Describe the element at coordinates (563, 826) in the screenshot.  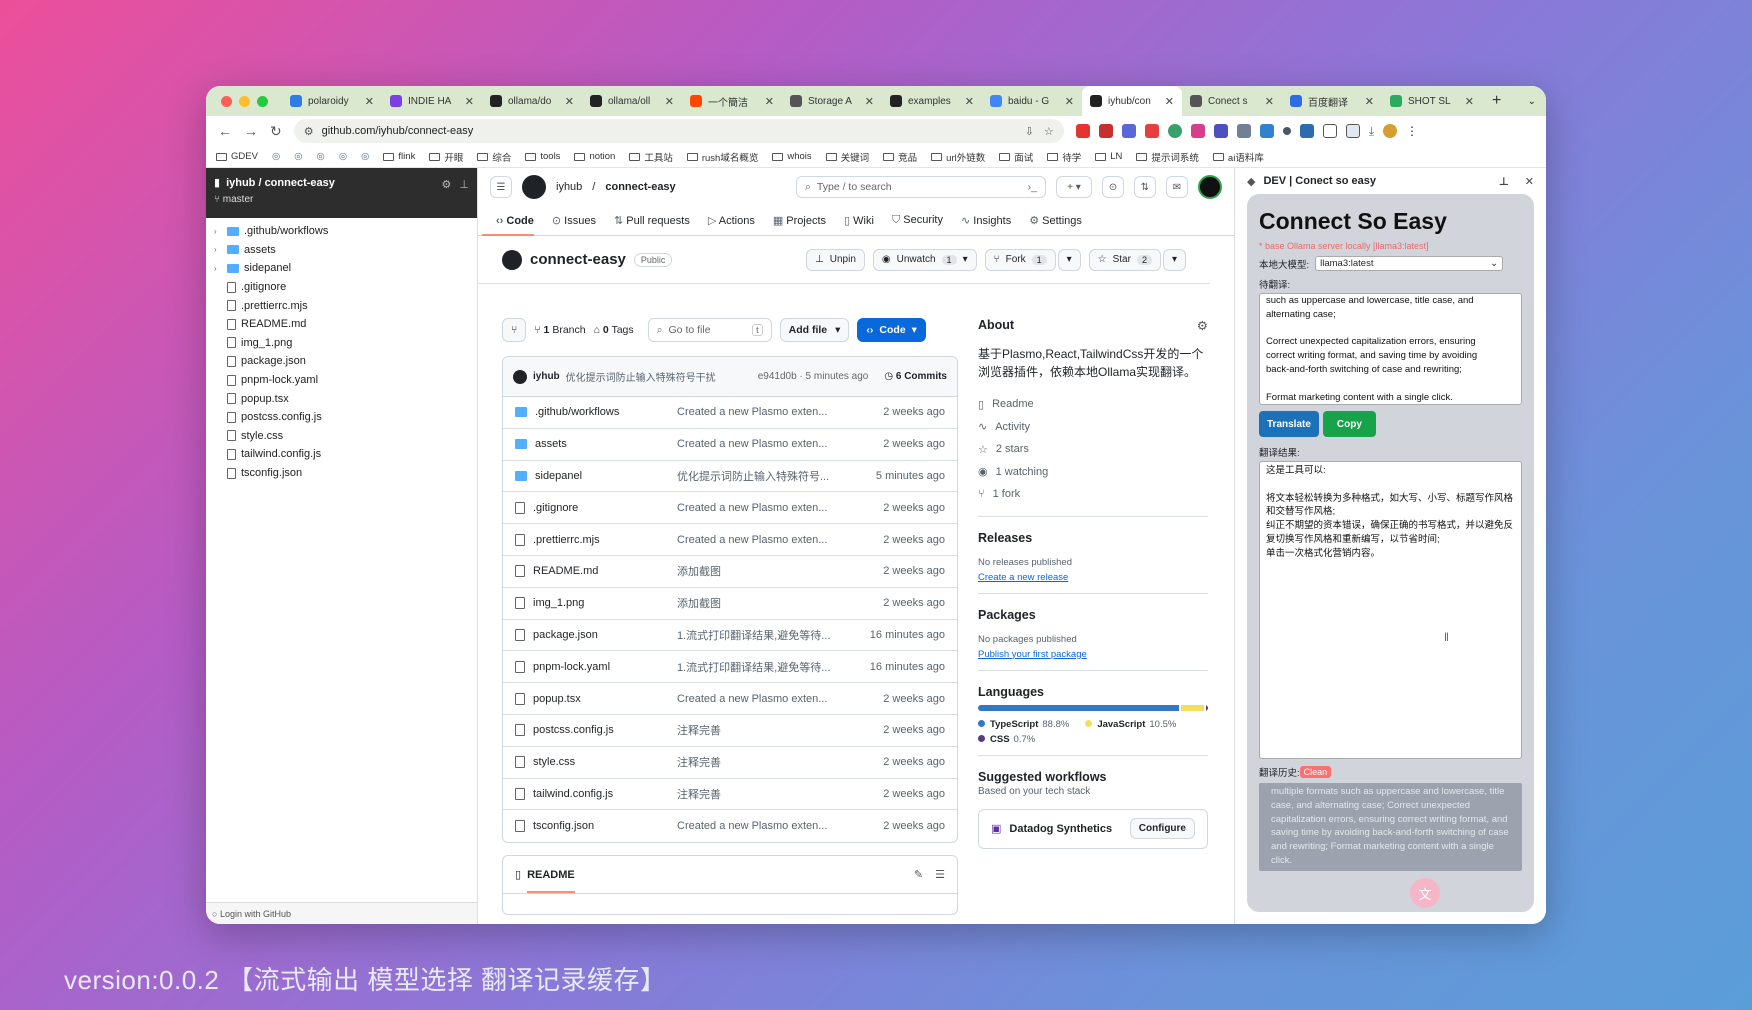
I see `file-name: tsconfig.json` at that location.